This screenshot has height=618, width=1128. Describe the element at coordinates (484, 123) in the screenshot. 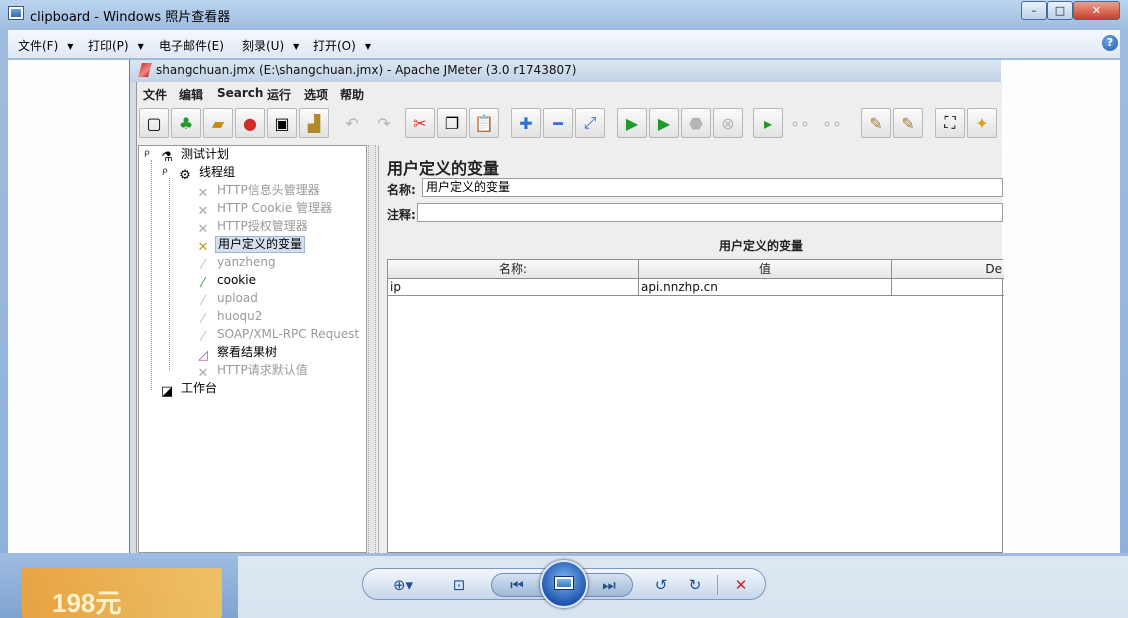

I see `paste-icon: 📋` at that location.